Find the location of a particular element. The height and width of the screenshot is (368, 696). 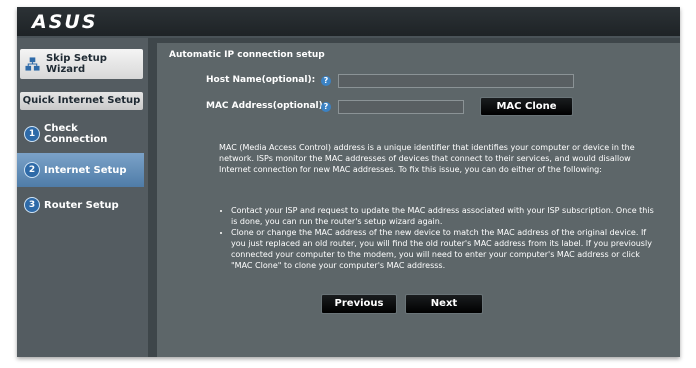

skip-setup-wizard-button: Skip Setup Wizard is located at coordinates (81, 64).